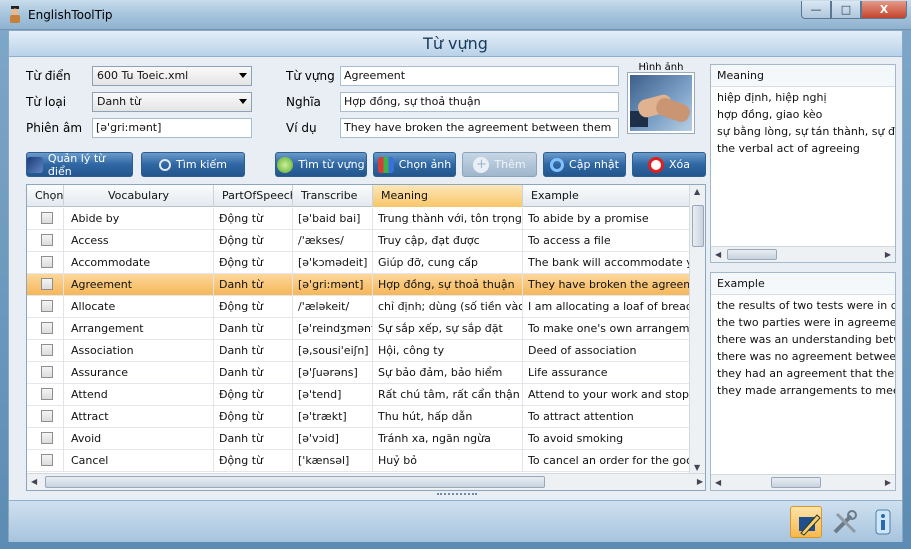 The image size is (911, 549). What do you see at coordinates (45, 196) in the screenshot?
I see `column-header-select: Chọn` at bounding box center [45, 196].